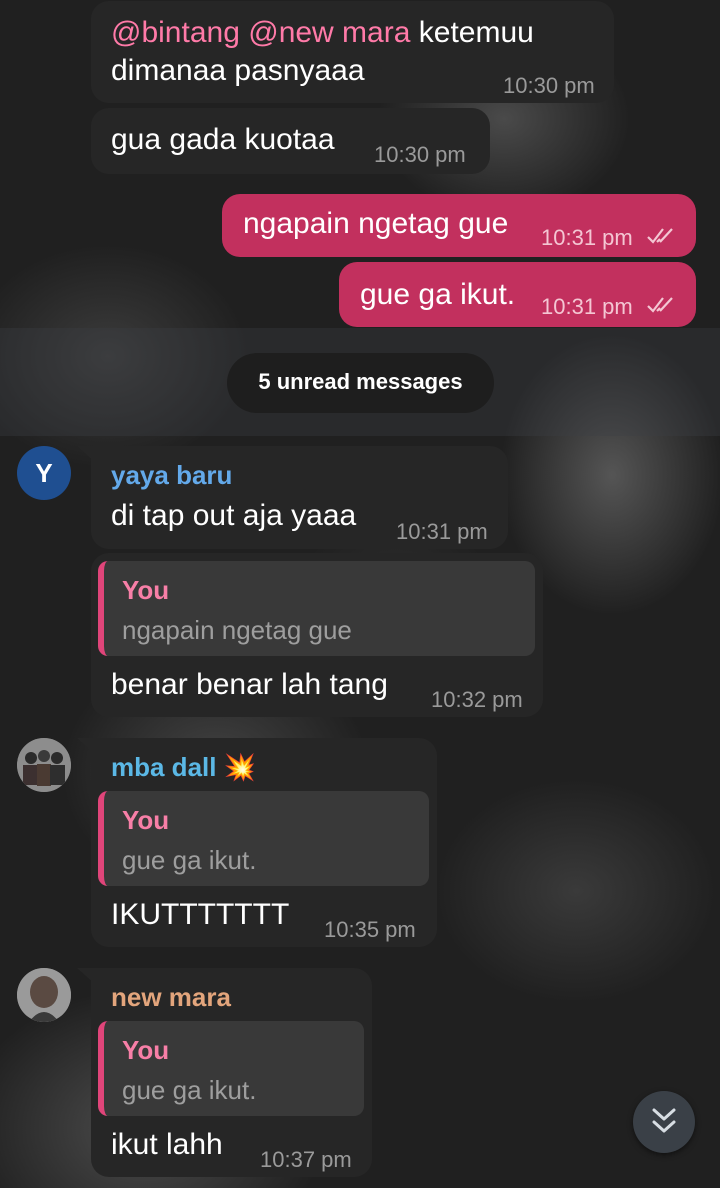 This screenshot has height=1188, width=720. I want to click on message-text-line: @bintang @new mara ketemuu, so click(322, 33).